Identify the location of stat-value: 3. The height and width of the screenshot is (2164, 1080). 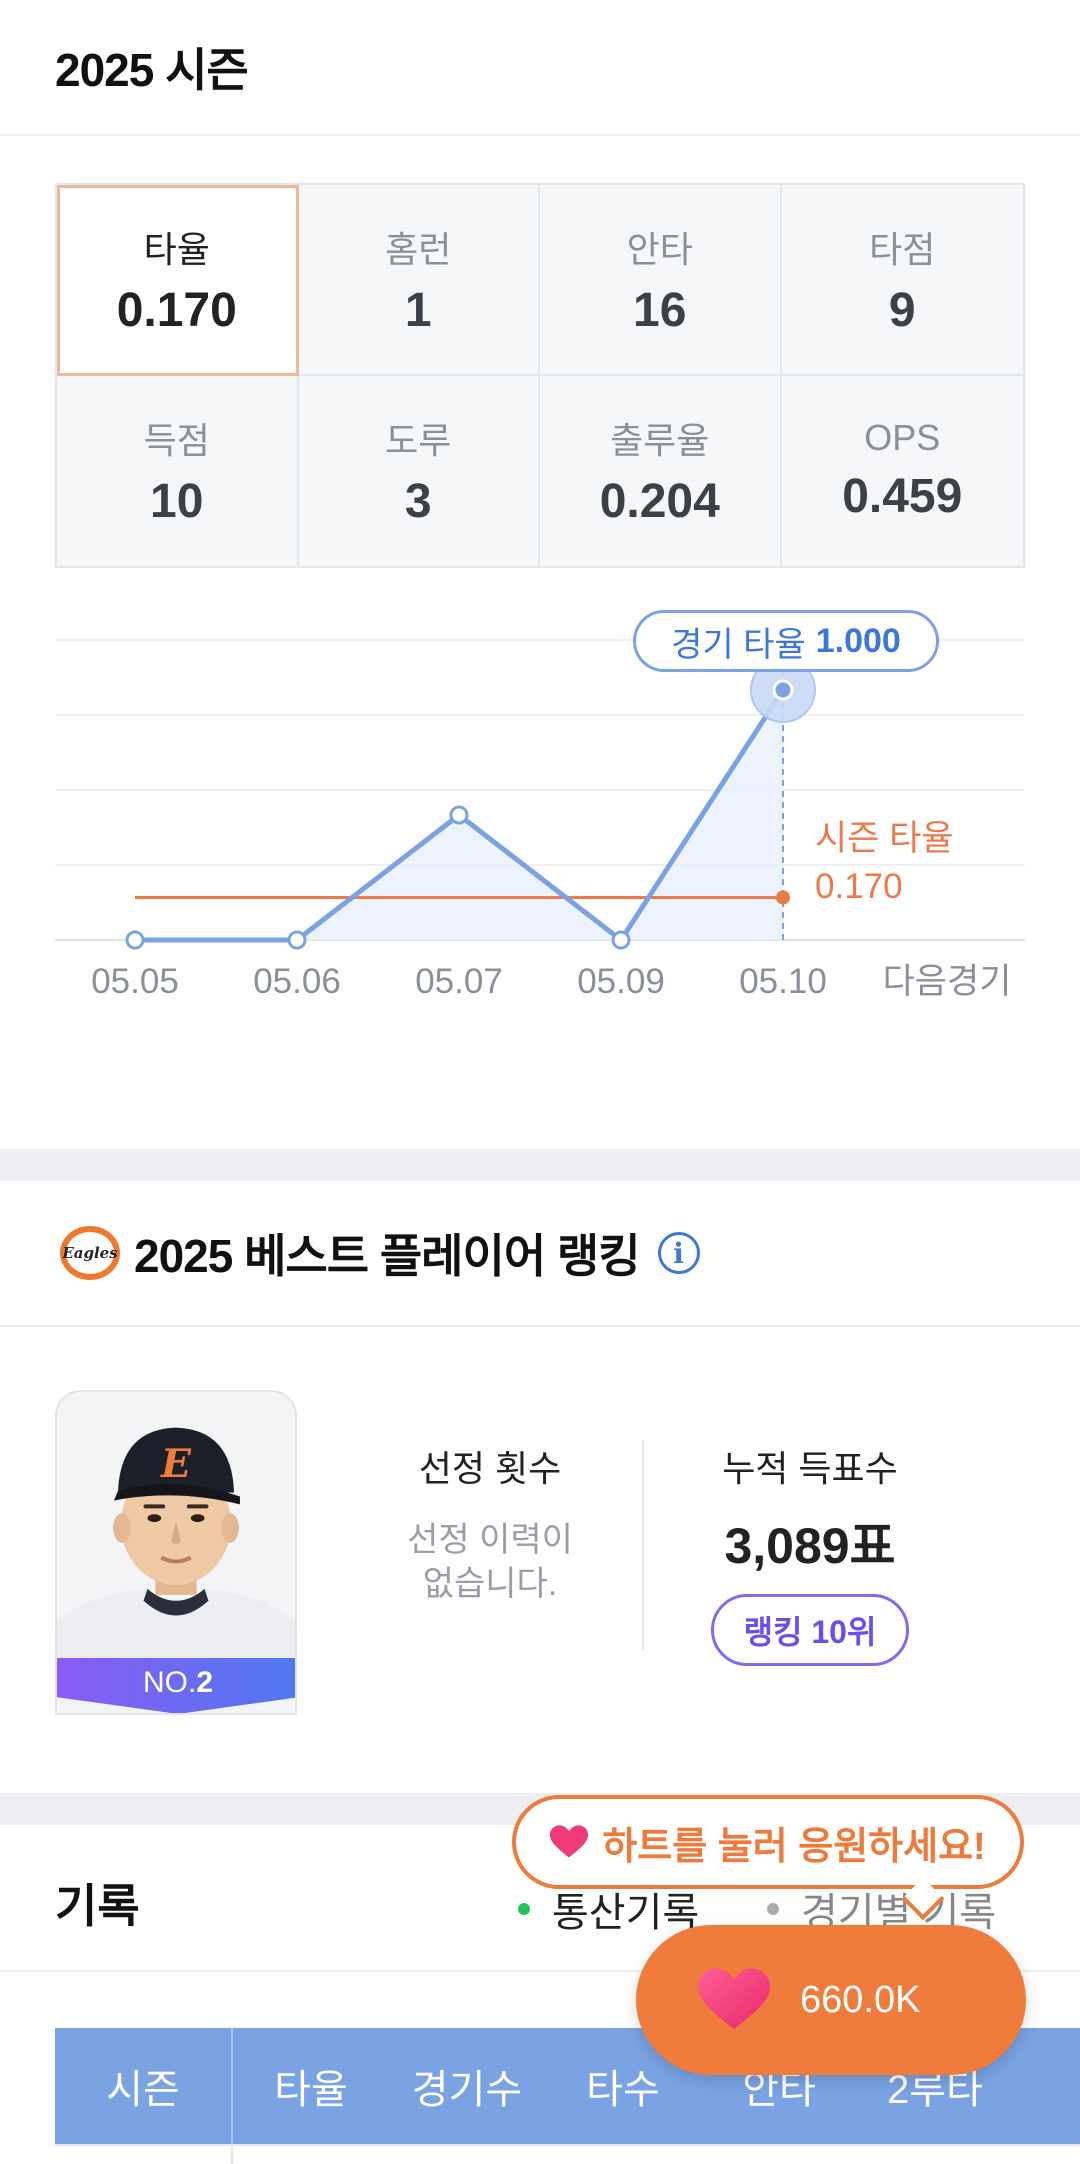
(418, 502).